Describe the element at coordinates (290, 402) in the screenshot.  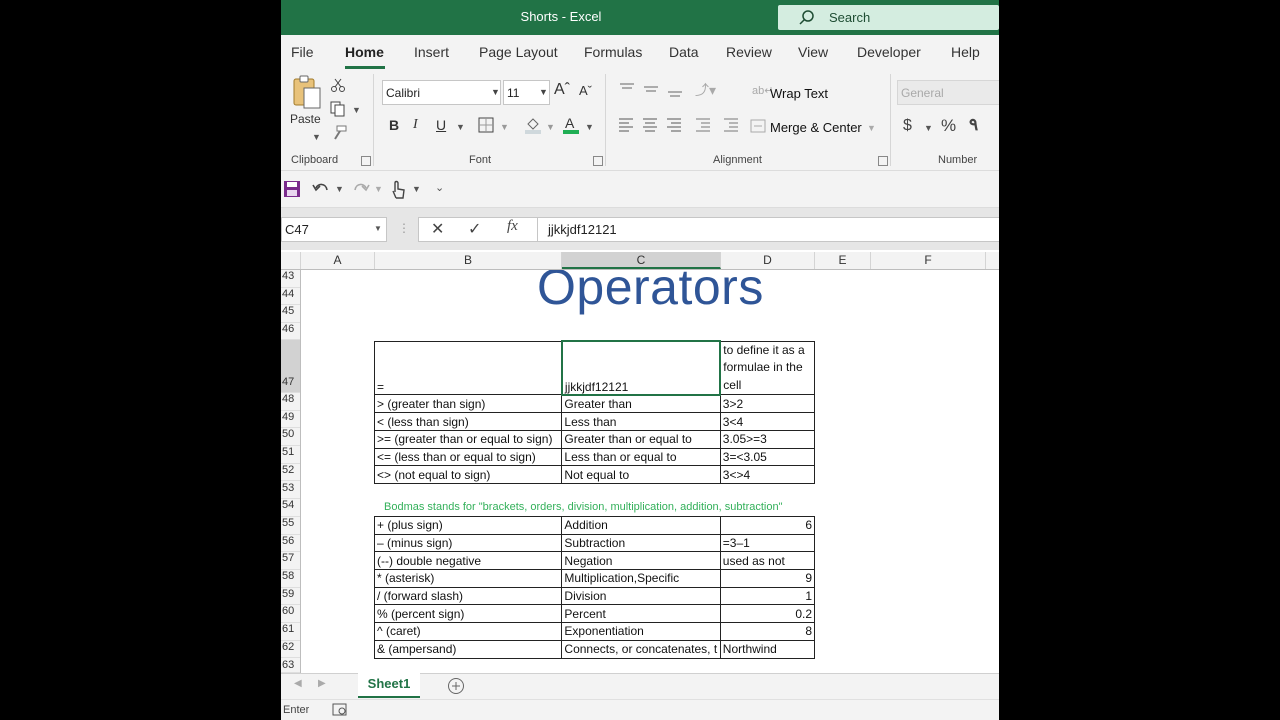
I see `row-header: 48` at that location.